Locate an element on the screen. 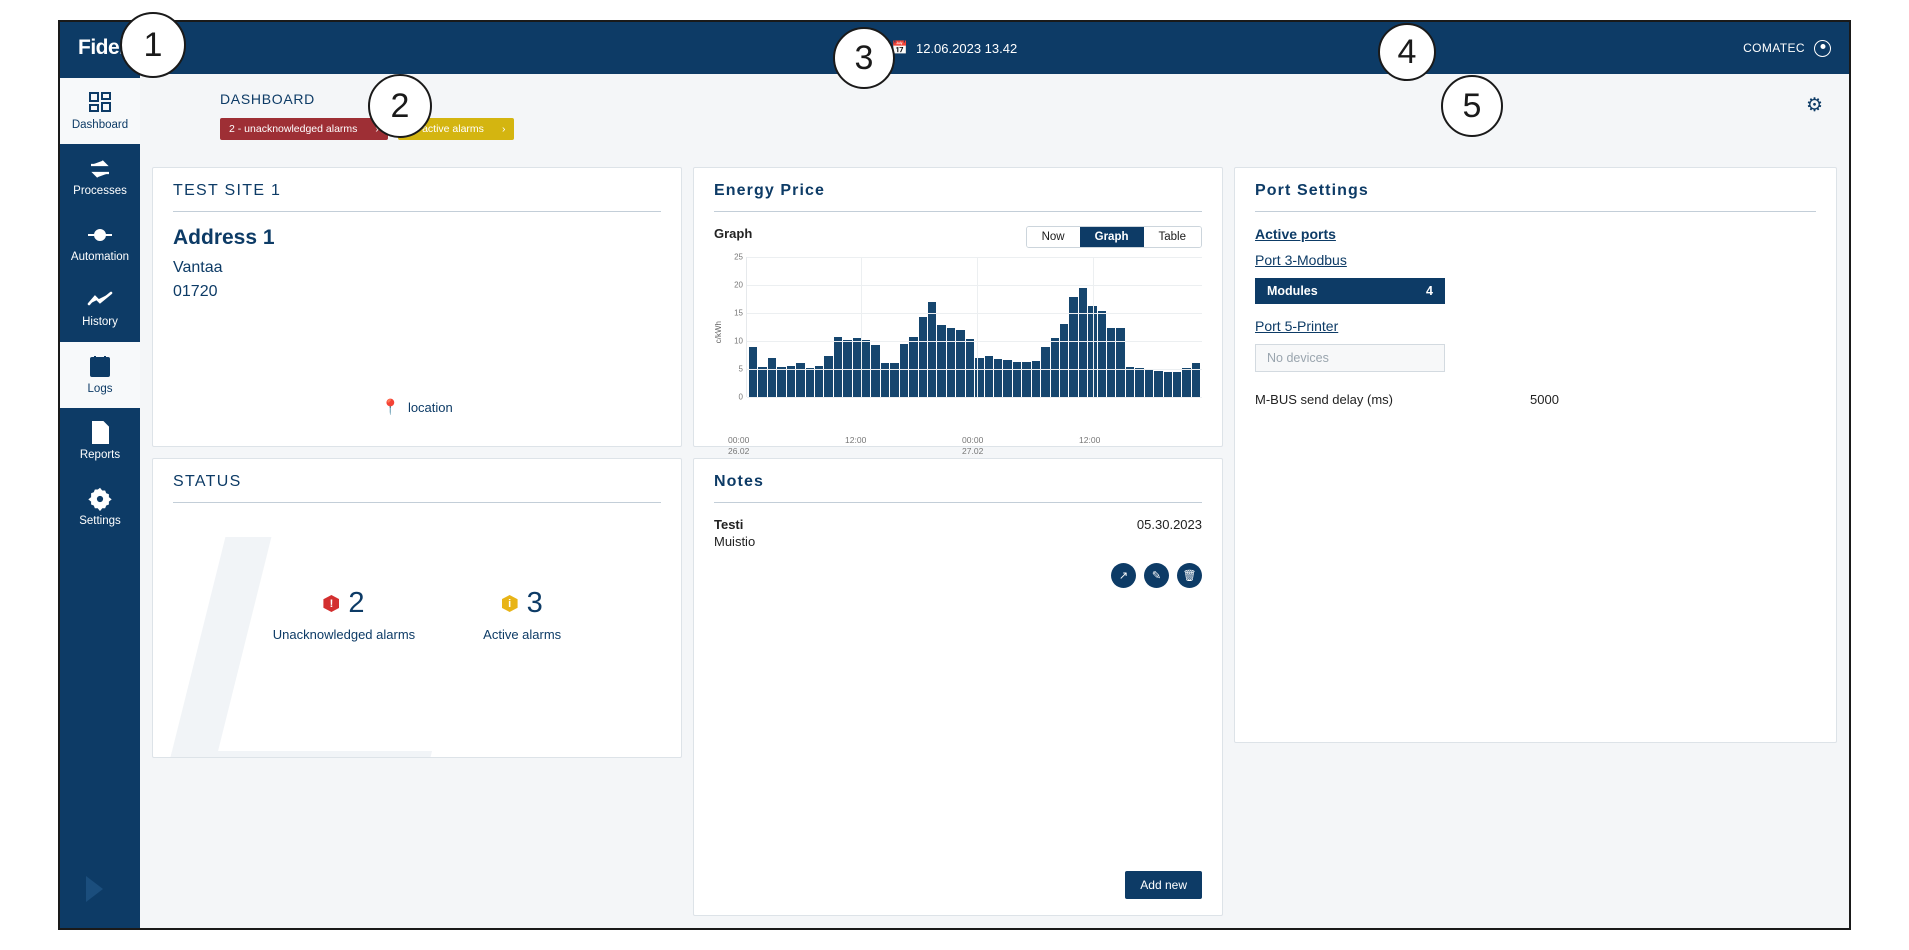 The image size is (1909, 950). port3-modbus-link: Port 3-Modbus is located at coordinates (1301, 260).